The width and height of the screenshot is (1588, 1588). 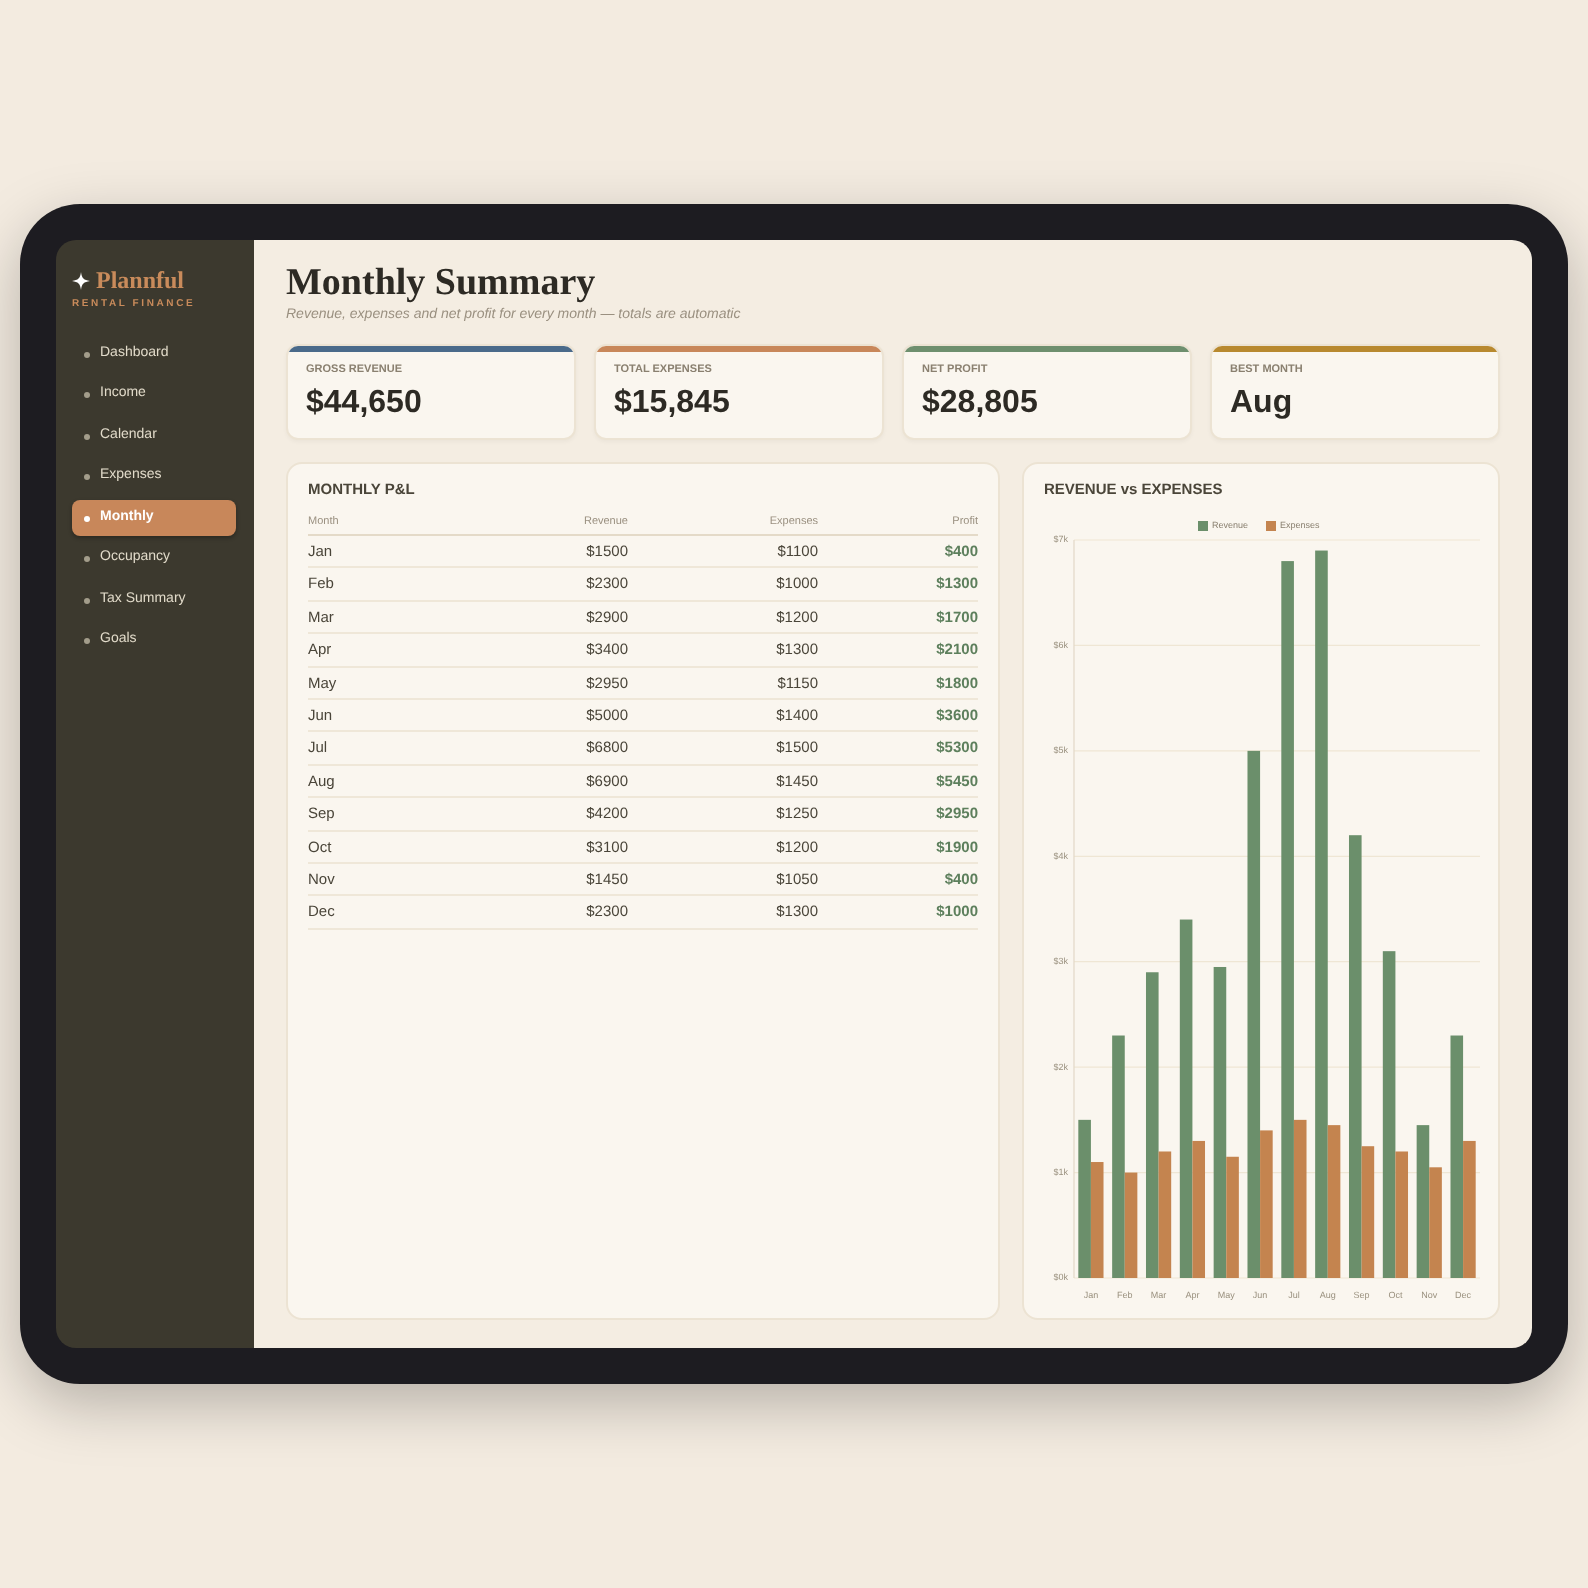 What do you see at coordinates (1262, 404) in the screenshot?
I see `stat-value: Aug` at bounding box center [1262, 404].